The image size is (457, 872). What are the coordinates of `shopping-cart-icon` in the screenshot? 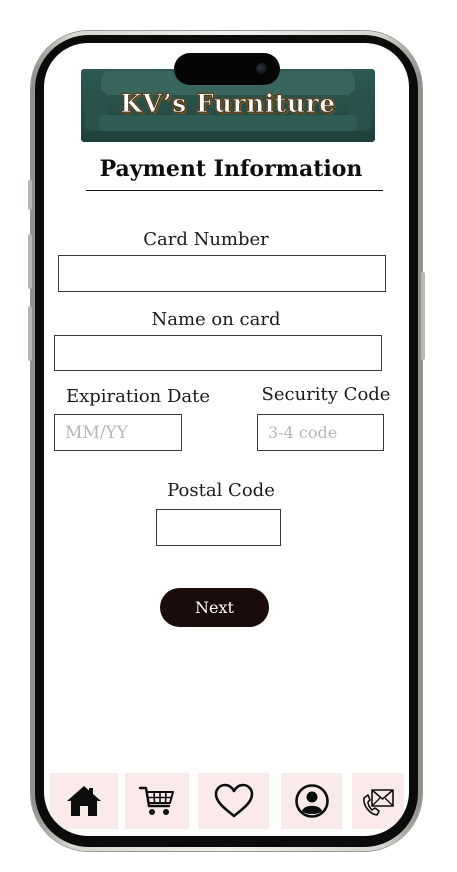 It's located at (156, 800).